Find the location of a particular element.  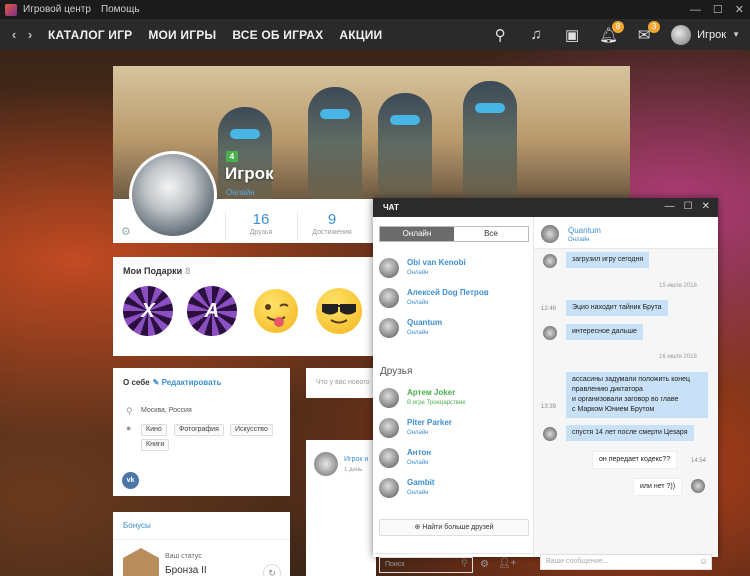

tab-online: Онлайн is located at coordinates (417, 234).